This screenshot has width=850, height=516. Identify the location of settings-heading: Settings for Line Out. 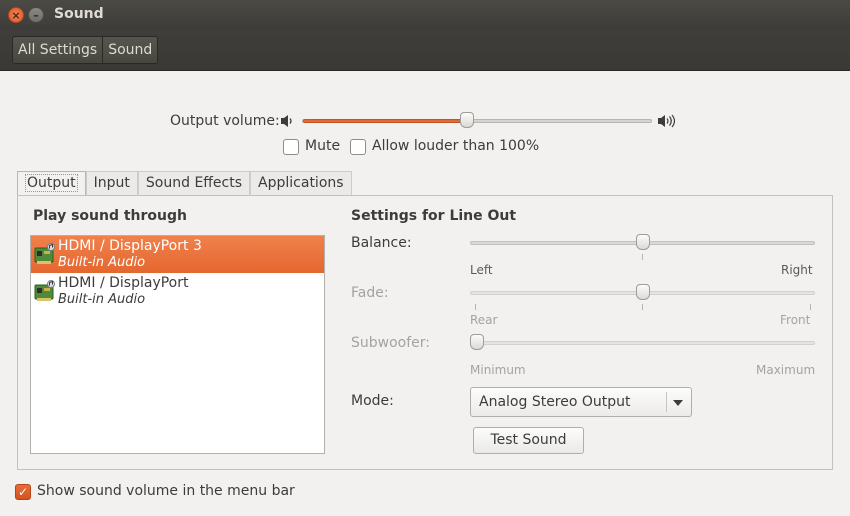
(434, 216).